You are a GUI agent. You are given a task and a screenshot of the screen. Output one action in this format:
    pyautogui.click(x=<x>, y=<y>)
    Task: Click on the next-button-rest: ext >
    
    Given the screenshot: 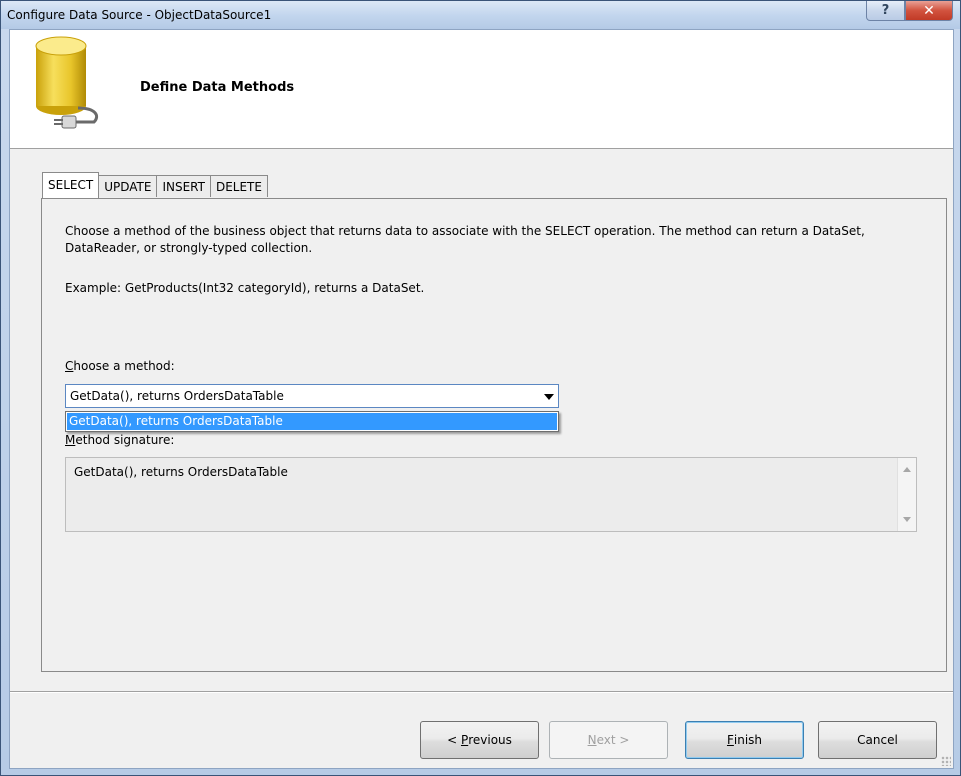 What is the action you would take?
    pyautogui.click(x=613, y=740)
    